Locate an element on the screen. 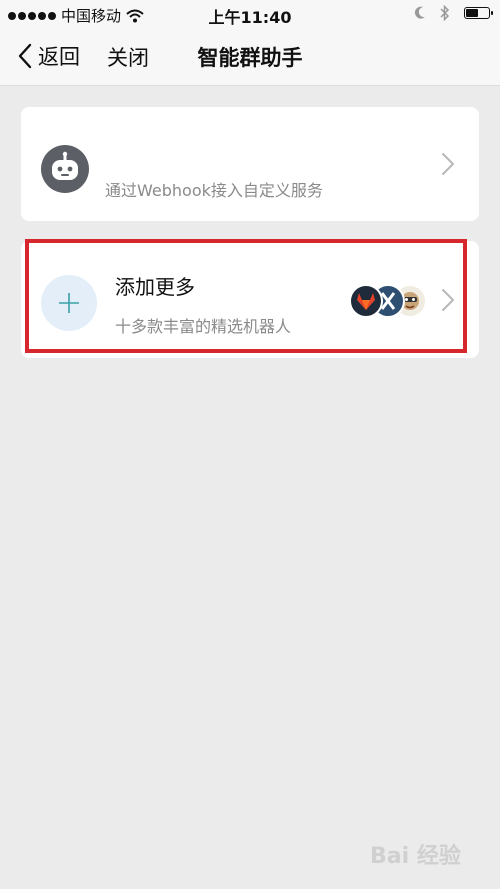 This screenshot has width=500, height=889. webhook-subtitle: 通过Webhook接入自定义服务 is located at coordinates (214, 190).